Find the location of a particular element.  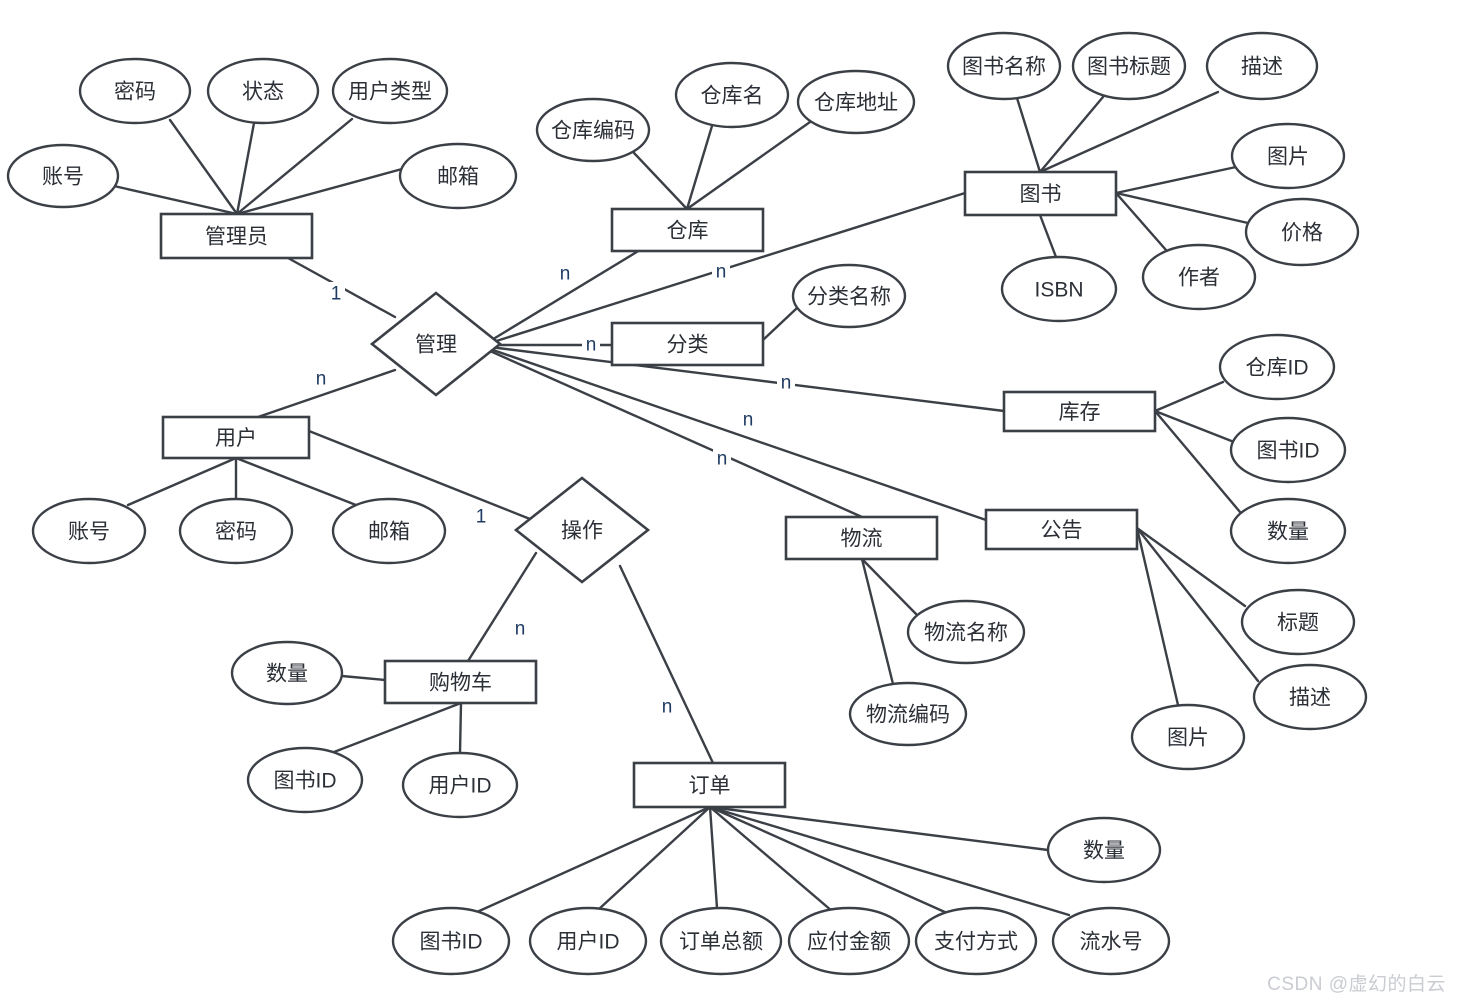

attribute-stock-whid: 仓库ID is located at coordinates (1277, 367).